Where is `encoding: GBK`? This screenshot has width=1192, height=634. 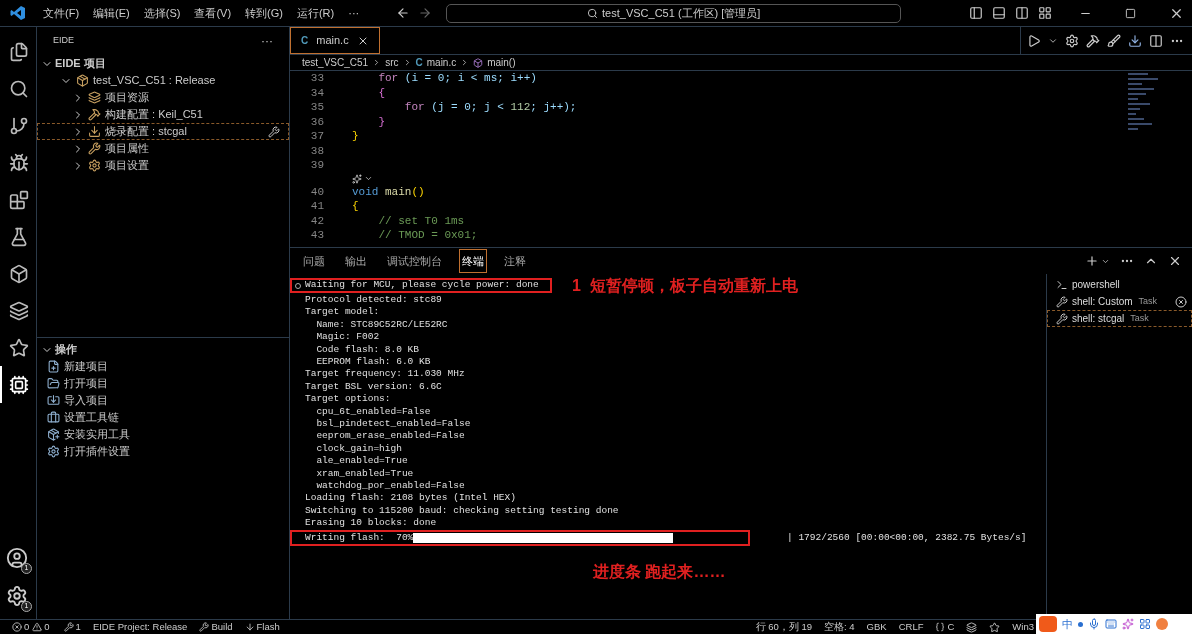
encoding: GBK is located at coordinates (876, 626).